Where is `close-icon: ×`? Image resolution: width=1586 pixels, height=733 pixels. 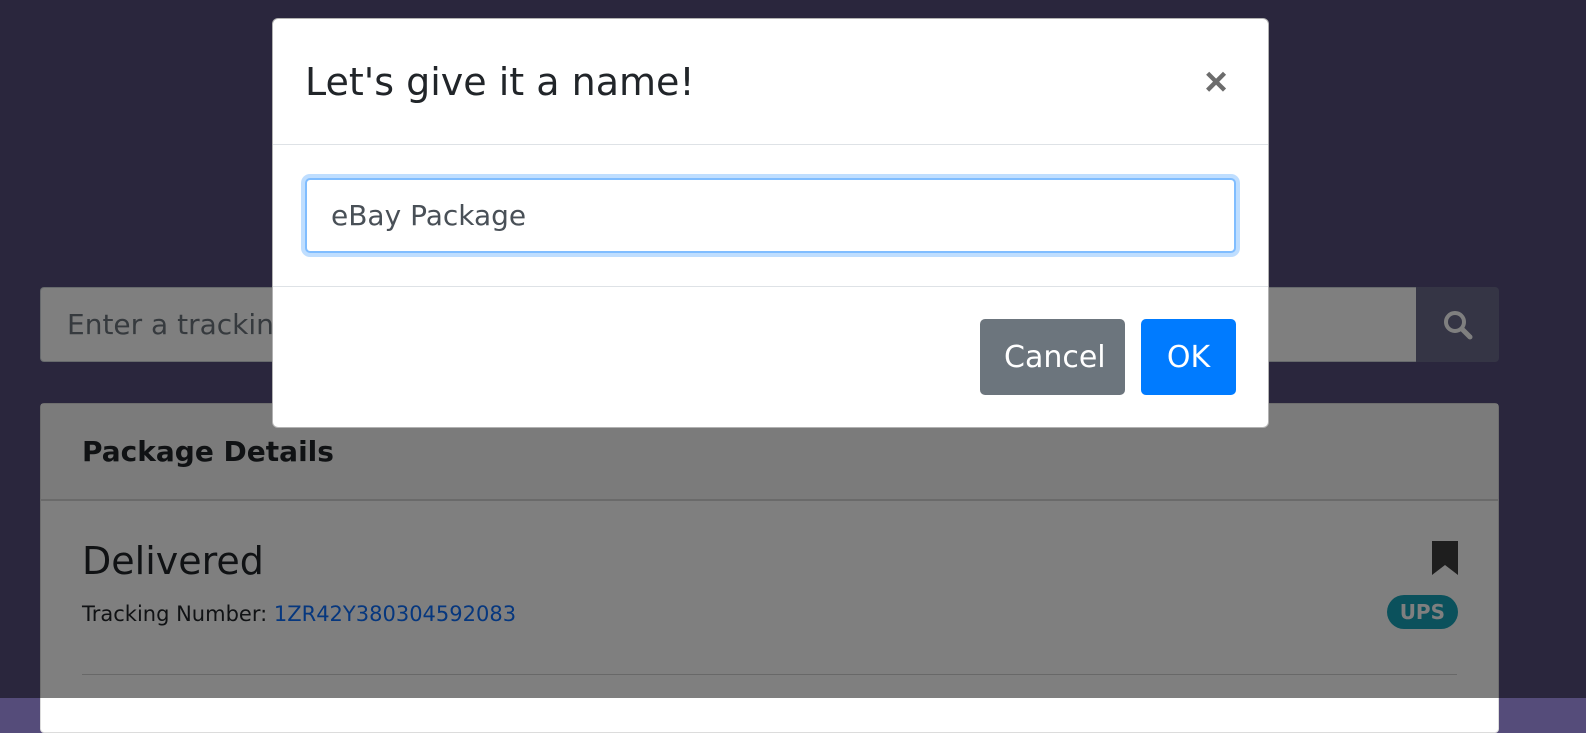
close-icon: × is located at coordinates (1216, 81).